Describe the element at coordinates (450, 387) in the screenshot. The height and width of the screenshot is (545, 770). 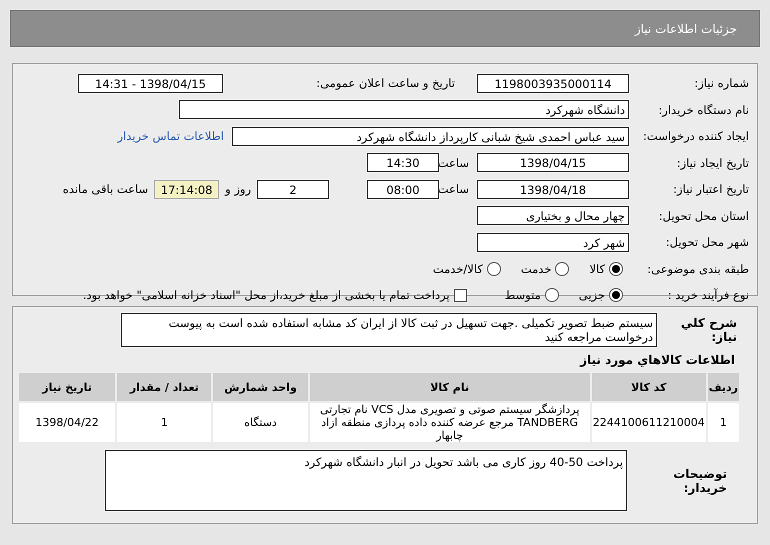
I see `column-header: نام کالا` at that location.